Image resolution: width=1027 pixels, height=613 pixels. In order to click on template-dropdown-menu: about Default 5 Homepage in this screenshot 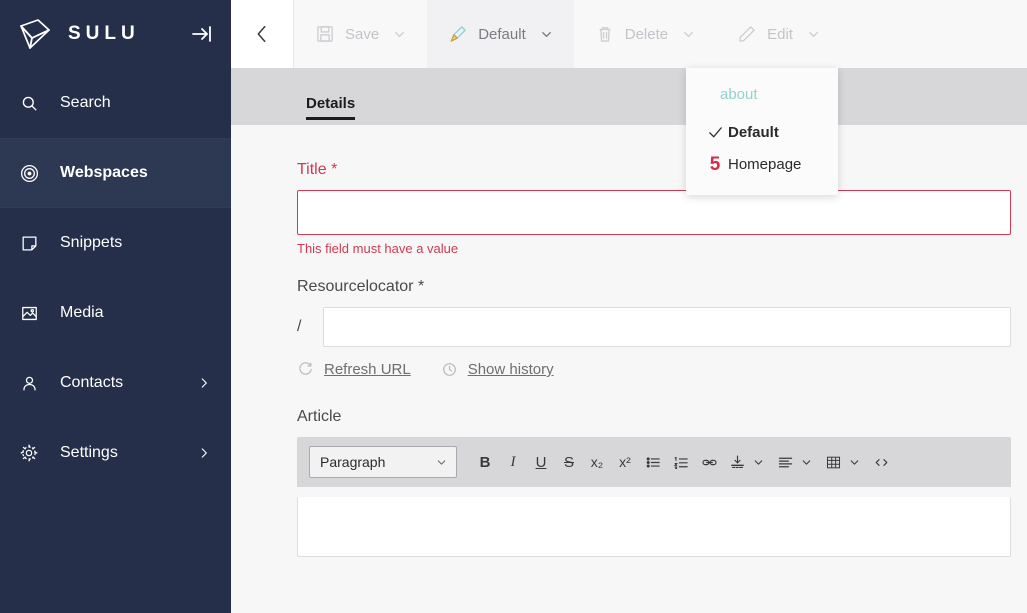, I will do `click(762, 131)`.